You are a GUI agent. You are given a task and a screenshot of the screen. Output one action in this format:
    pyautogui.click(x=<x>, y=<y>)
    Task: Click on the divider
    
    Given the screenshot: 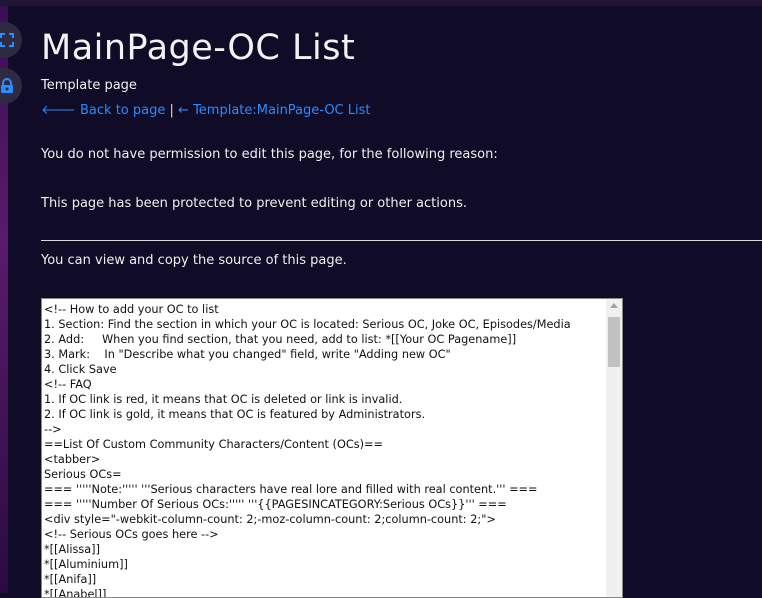 What is the action you would take?
    pyautogui.click(x=401, y=240)
    